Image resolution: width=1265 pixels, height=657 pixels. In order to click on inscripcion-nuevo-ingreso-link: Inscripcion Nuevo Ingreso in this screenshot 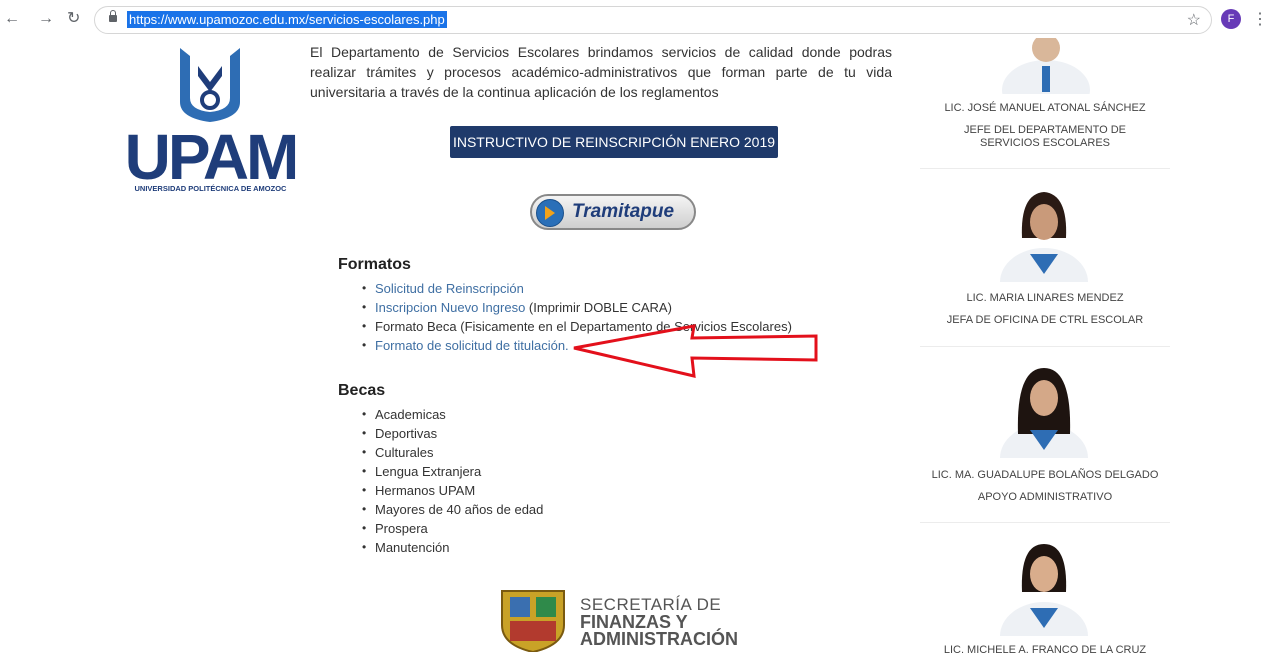, I will do `click(450, 307)`.